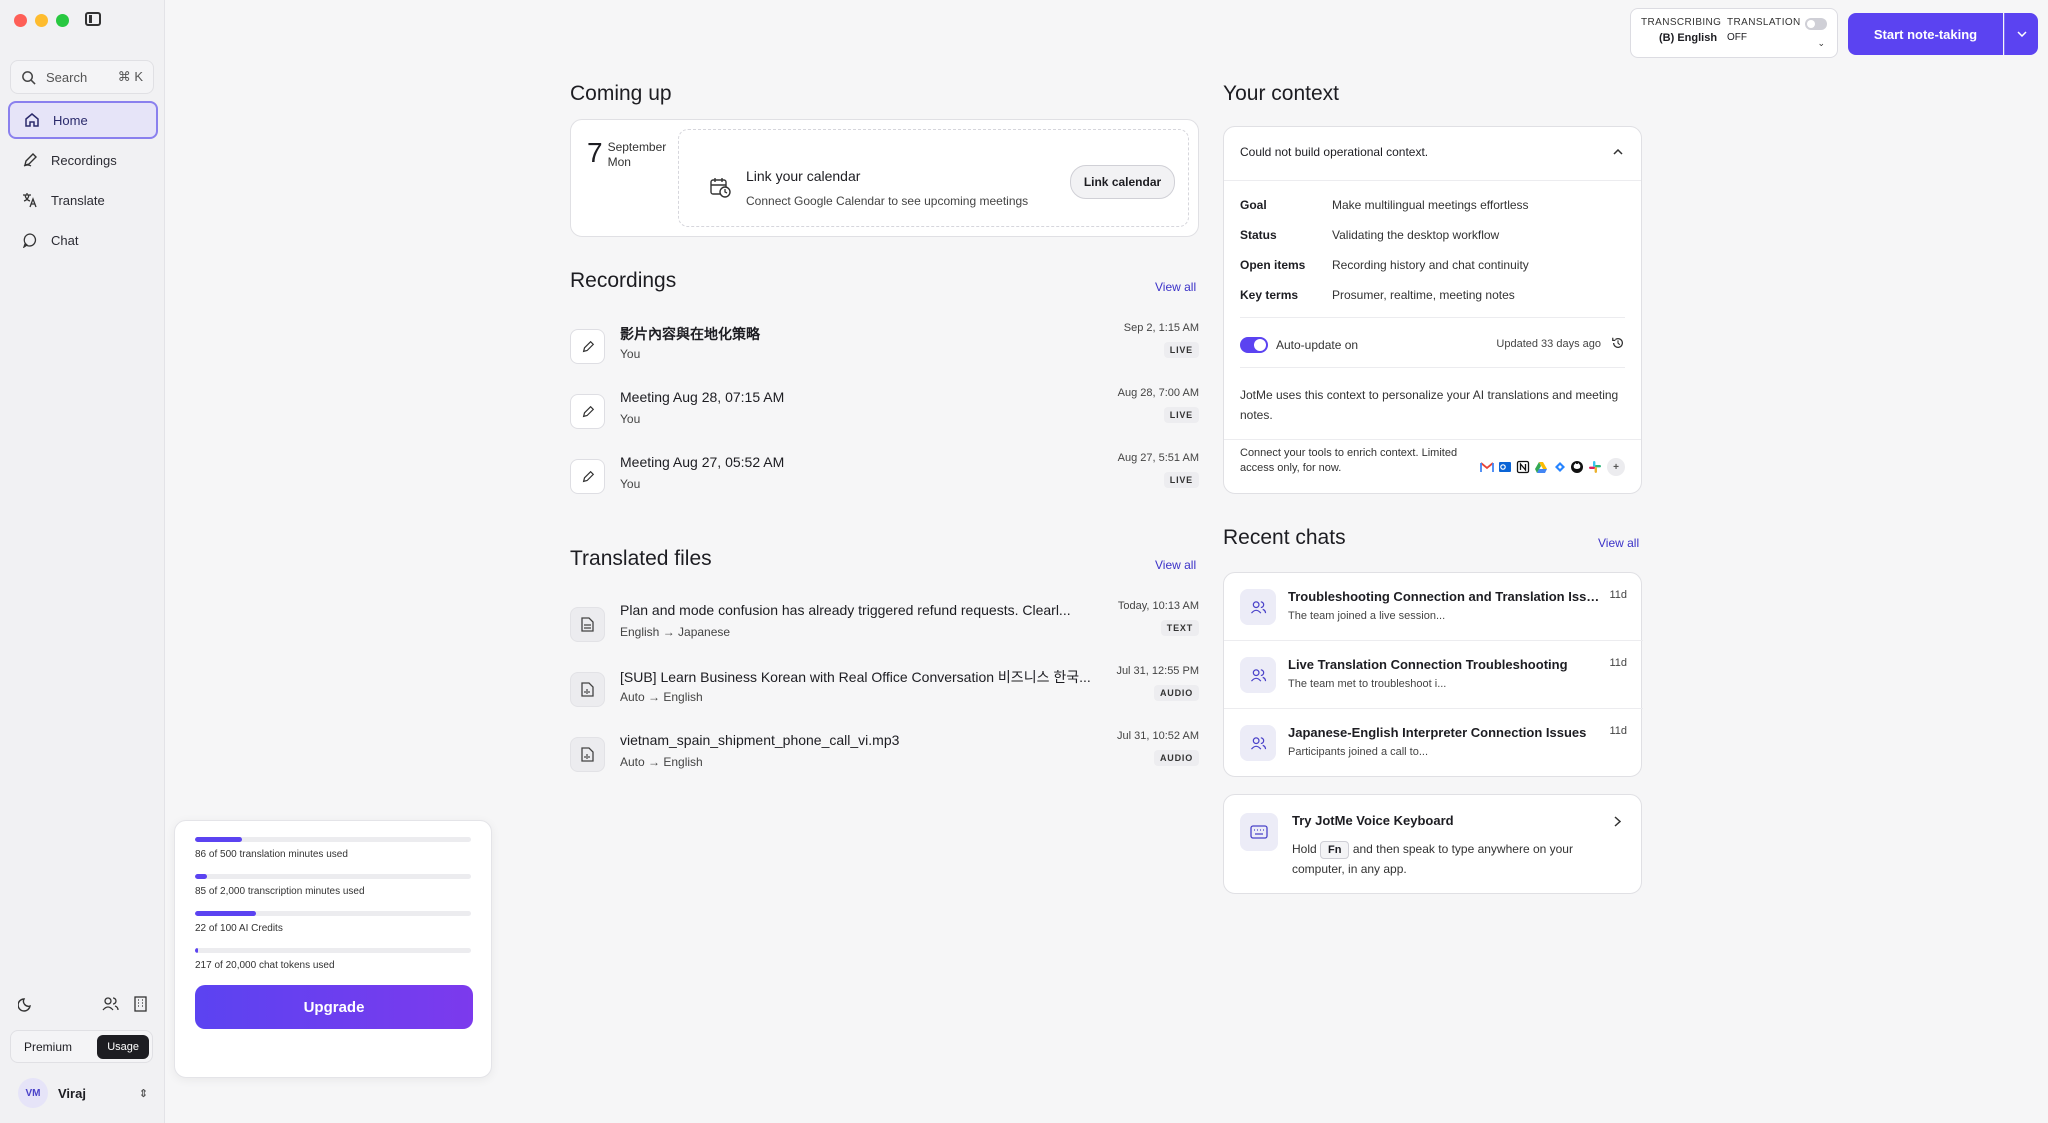 The height and width of the screenshot is (1123, 2048). What do you see at coordinates (82, 77) in the screenshot?
I see `search-button: Search ⌘ K` at bounding box center [82, 77].